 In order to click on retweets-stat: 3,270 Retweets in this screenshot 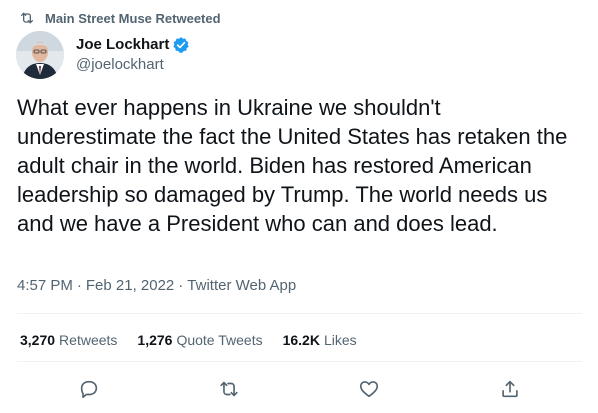, I will do `click(68, 340)`.